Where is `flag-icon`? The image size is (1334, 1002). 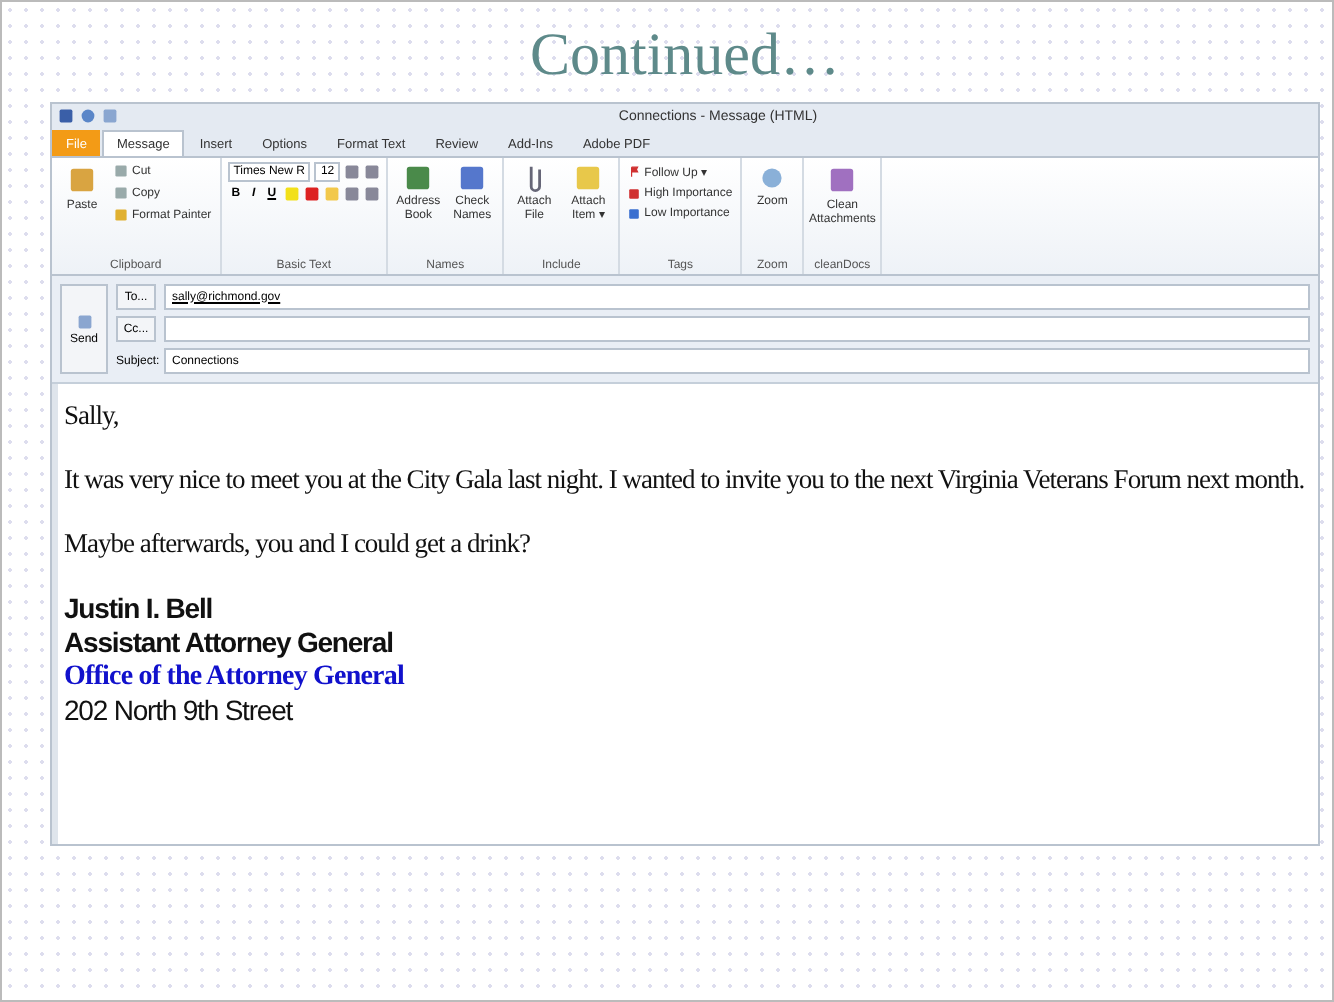 flag-icon is located at coordinates (634, 172).